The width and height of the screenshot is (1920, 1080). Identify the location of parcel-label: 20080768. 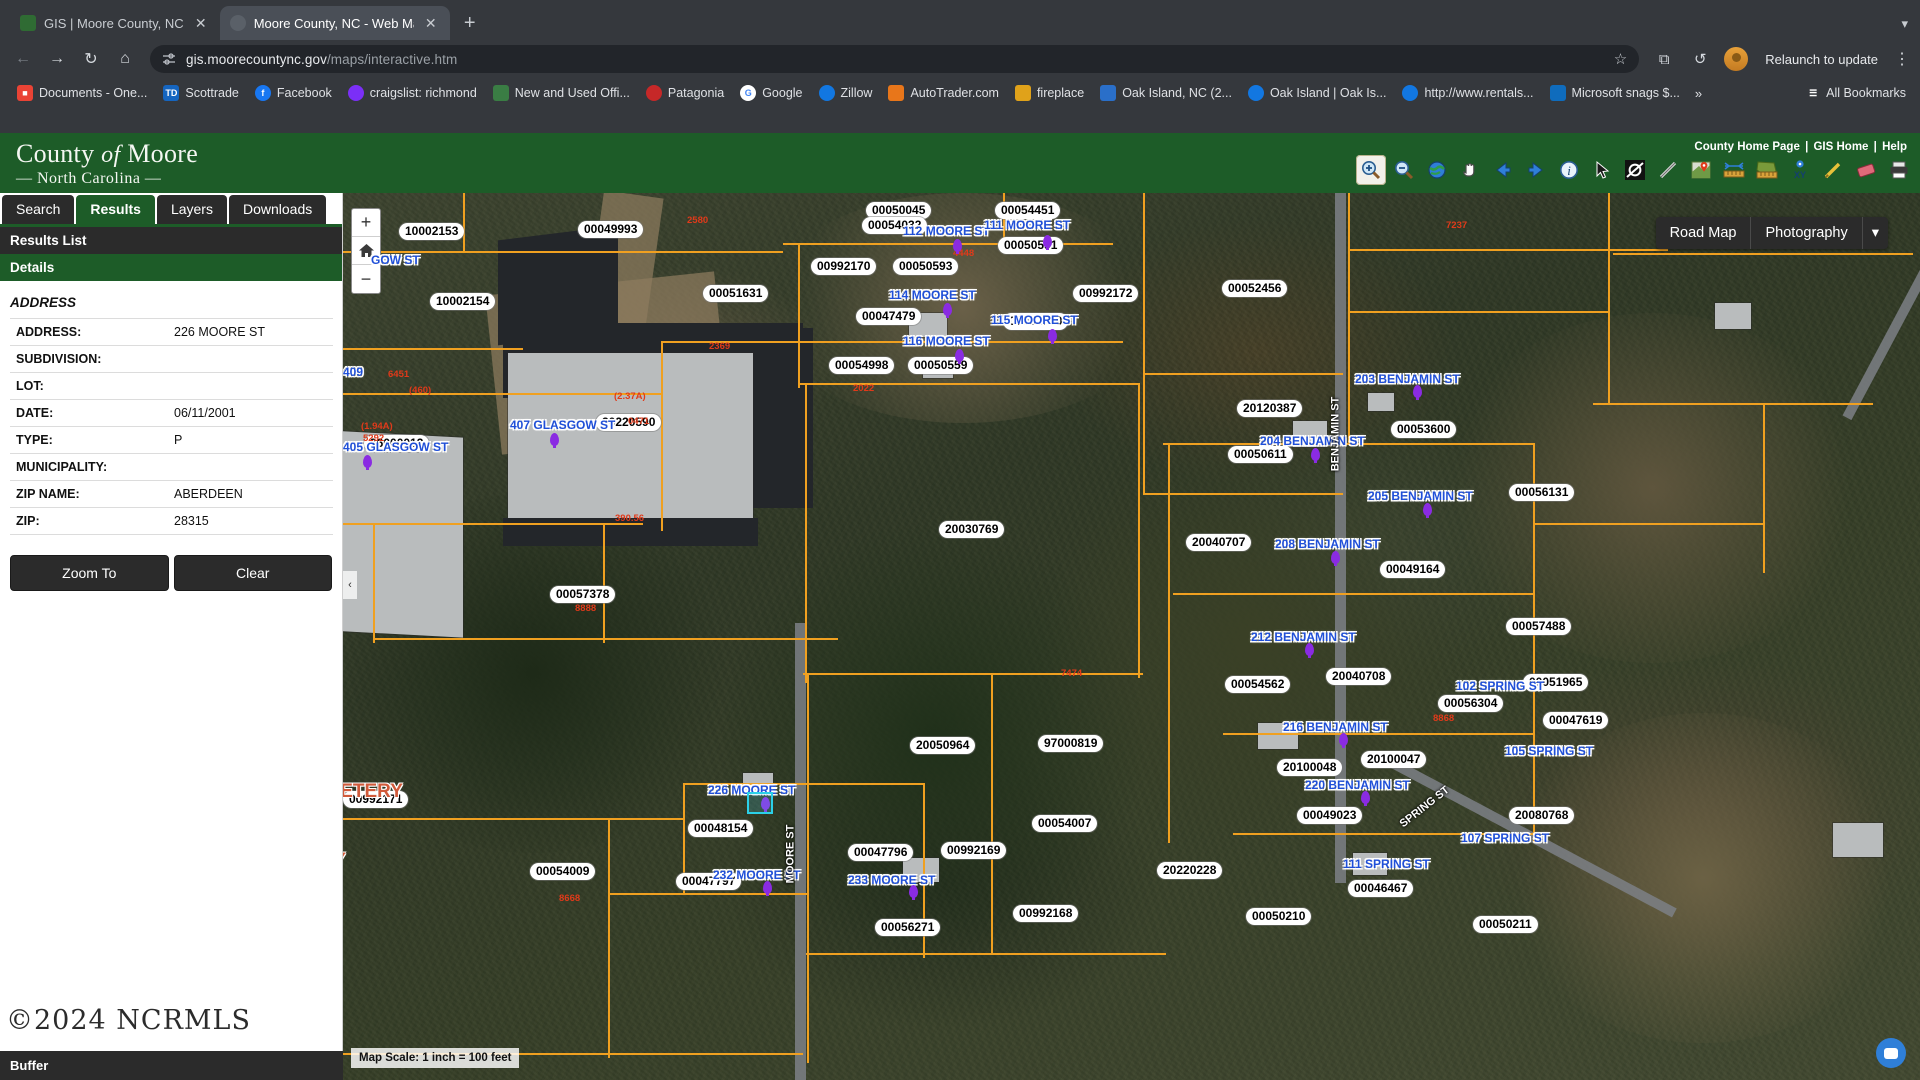
(1542, 815).